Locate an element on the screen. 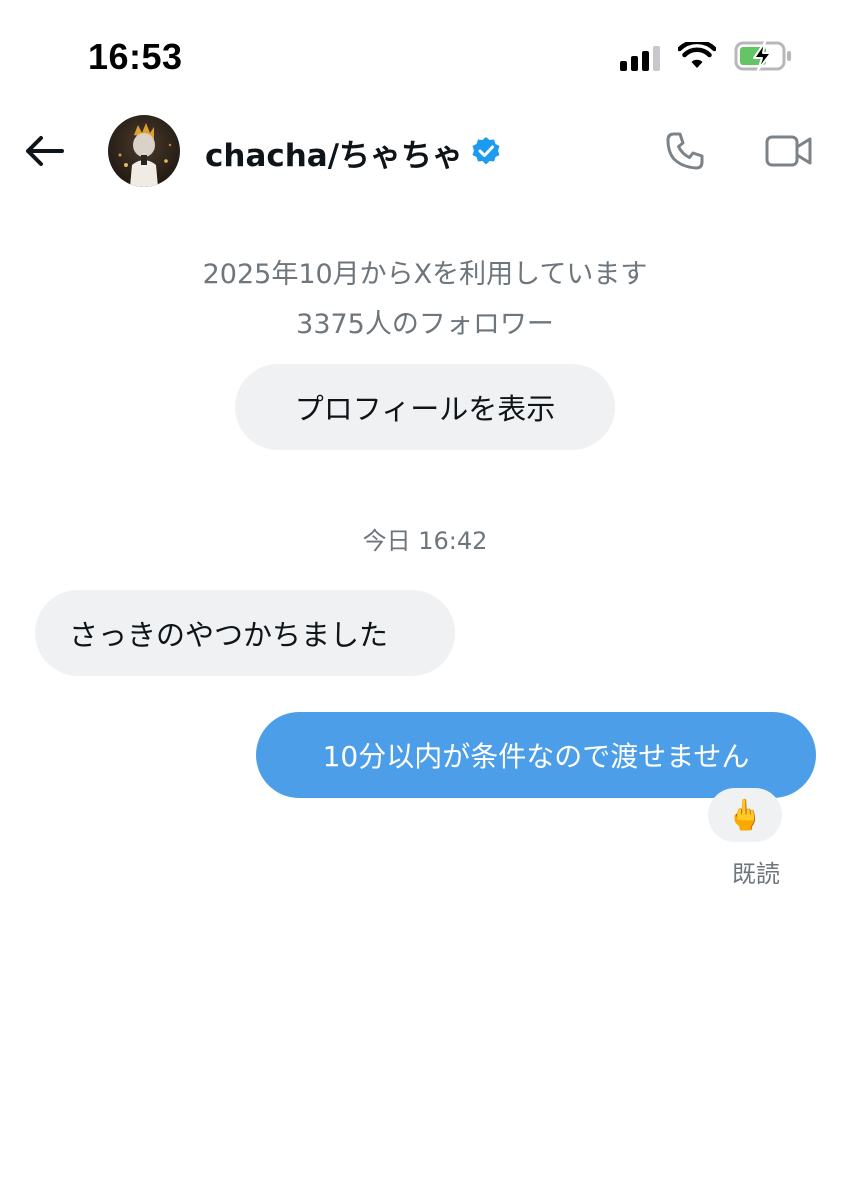  read-receipt: 既読 is located at coordinates (756, 874).